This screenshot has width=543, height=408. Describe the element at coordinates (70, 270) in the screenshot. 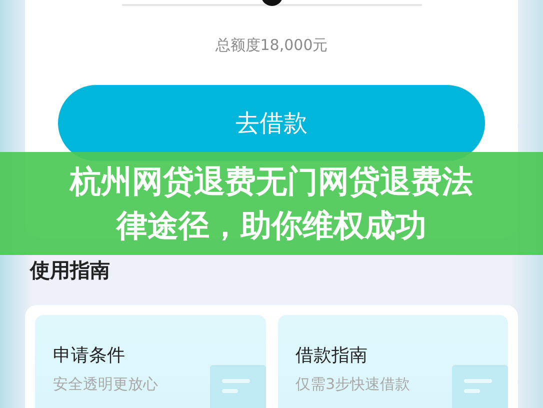

I see `section-heading: 使用指南` at that location.